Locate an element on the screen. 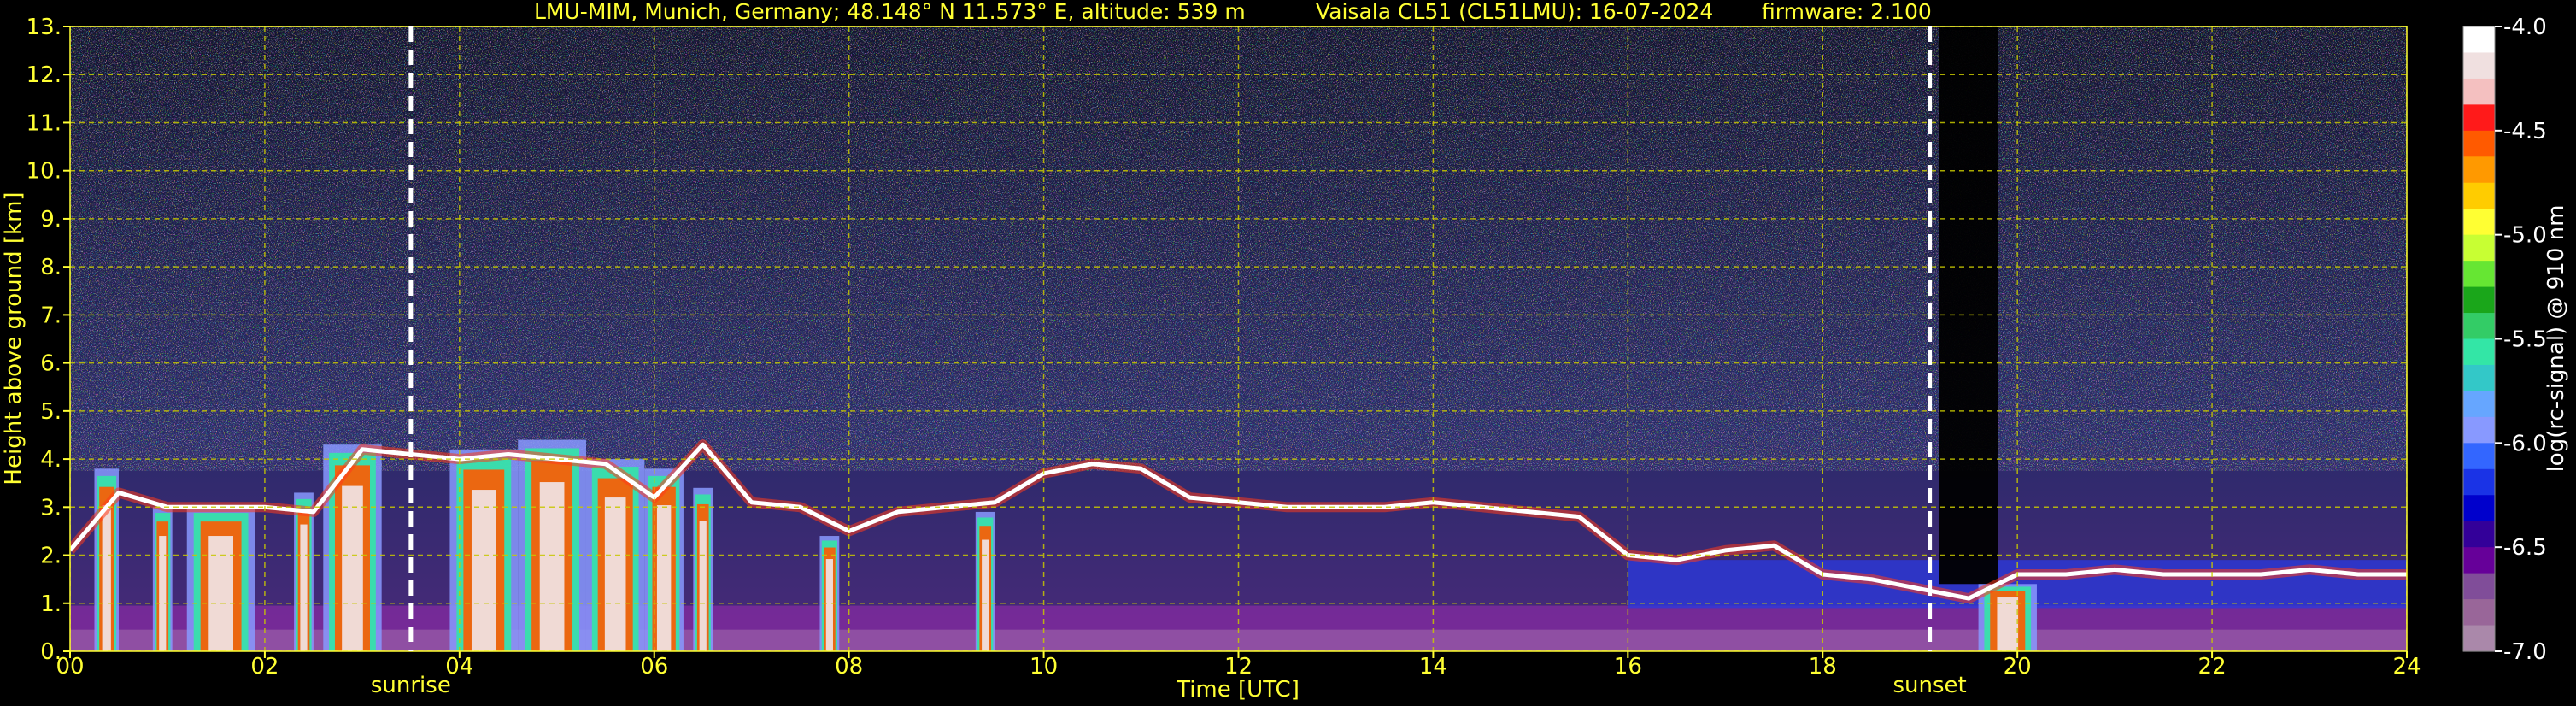  sunrise-label: sunrise is located at coordinates (411, 685).